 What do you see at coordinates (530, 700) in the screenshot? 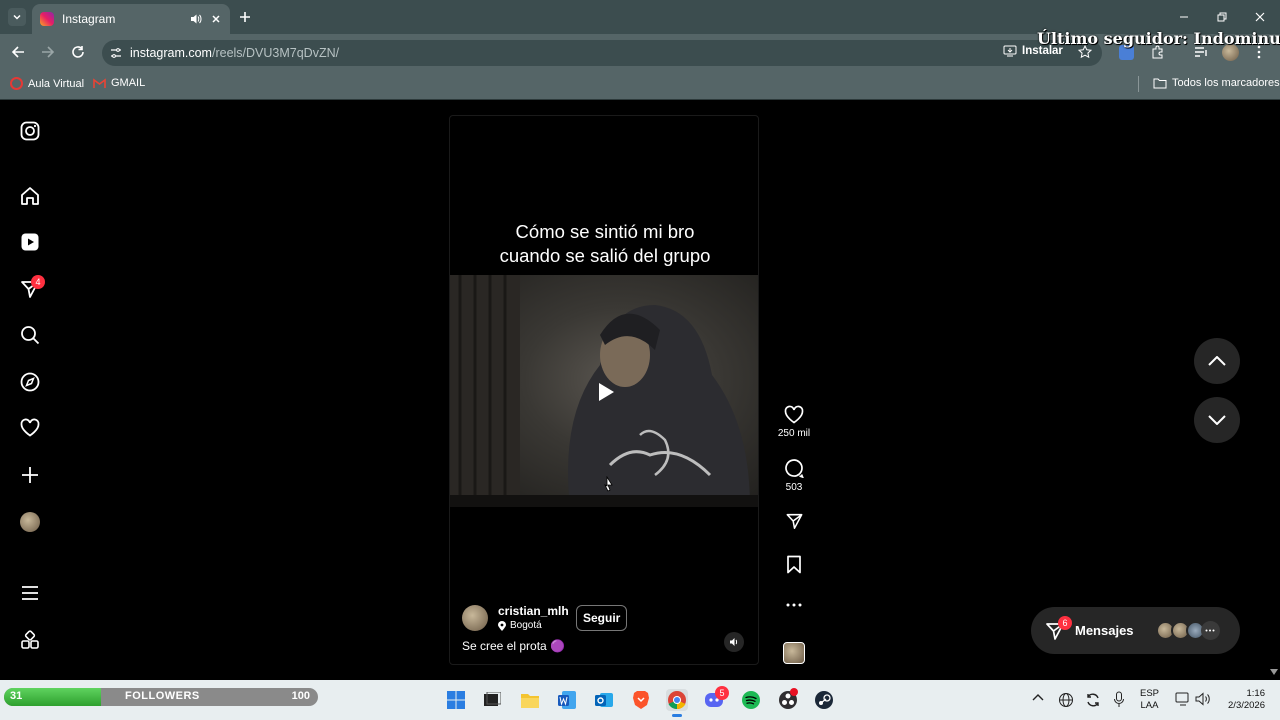
I see `file-explorer-icon` at bounding box center [530, 700].